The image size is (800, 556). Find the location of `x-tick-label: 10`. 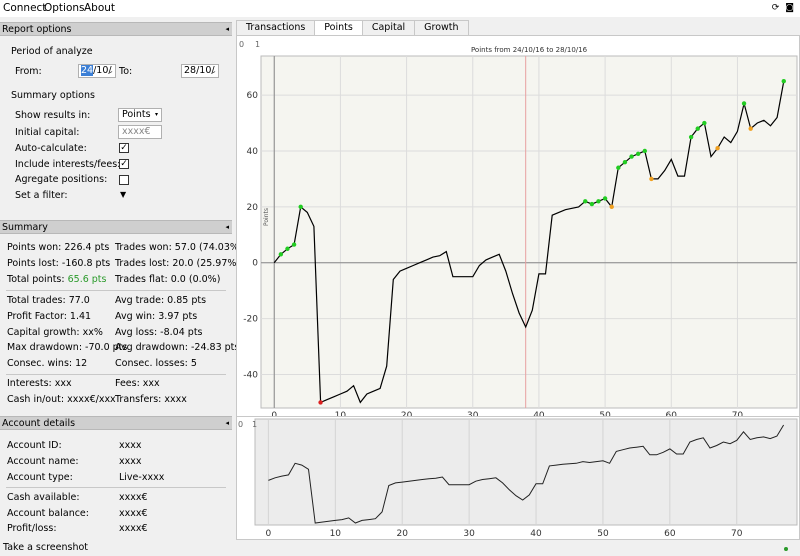

x-tick-label: 10 is located at coordinates (336, 534).